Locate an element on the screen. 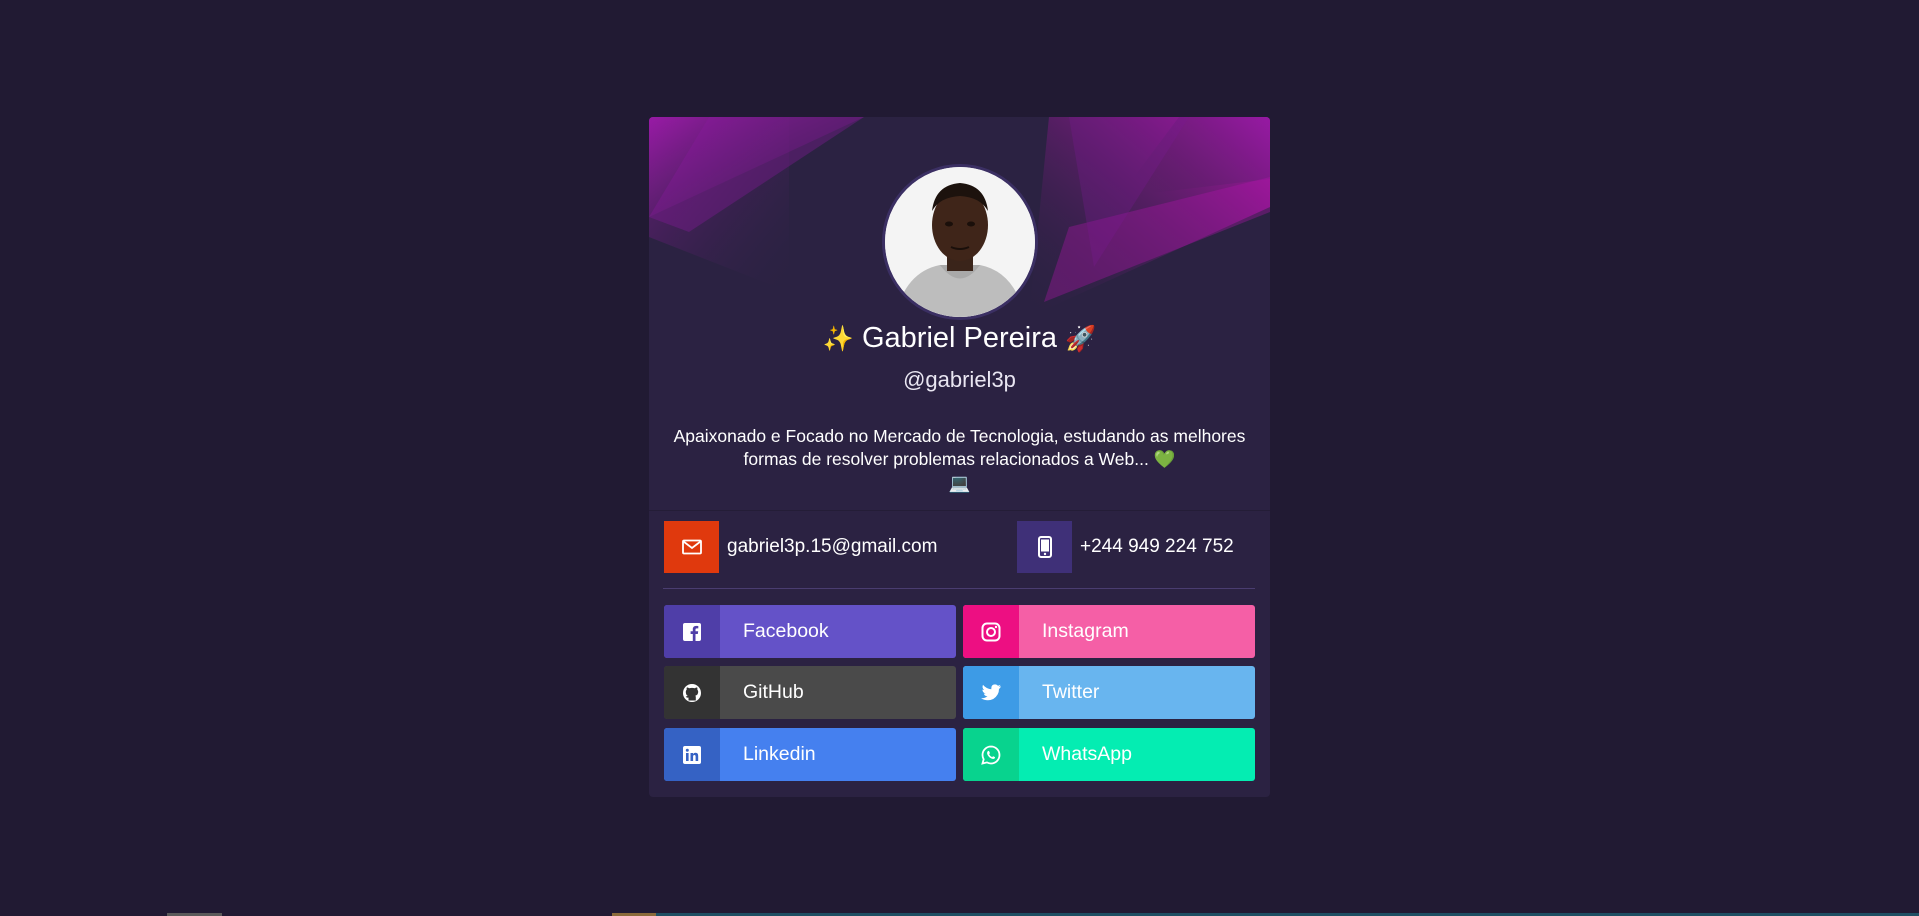 The height and width of the screenshot is (916, 1919). contacts-divider is located at coordinates (959, 588).